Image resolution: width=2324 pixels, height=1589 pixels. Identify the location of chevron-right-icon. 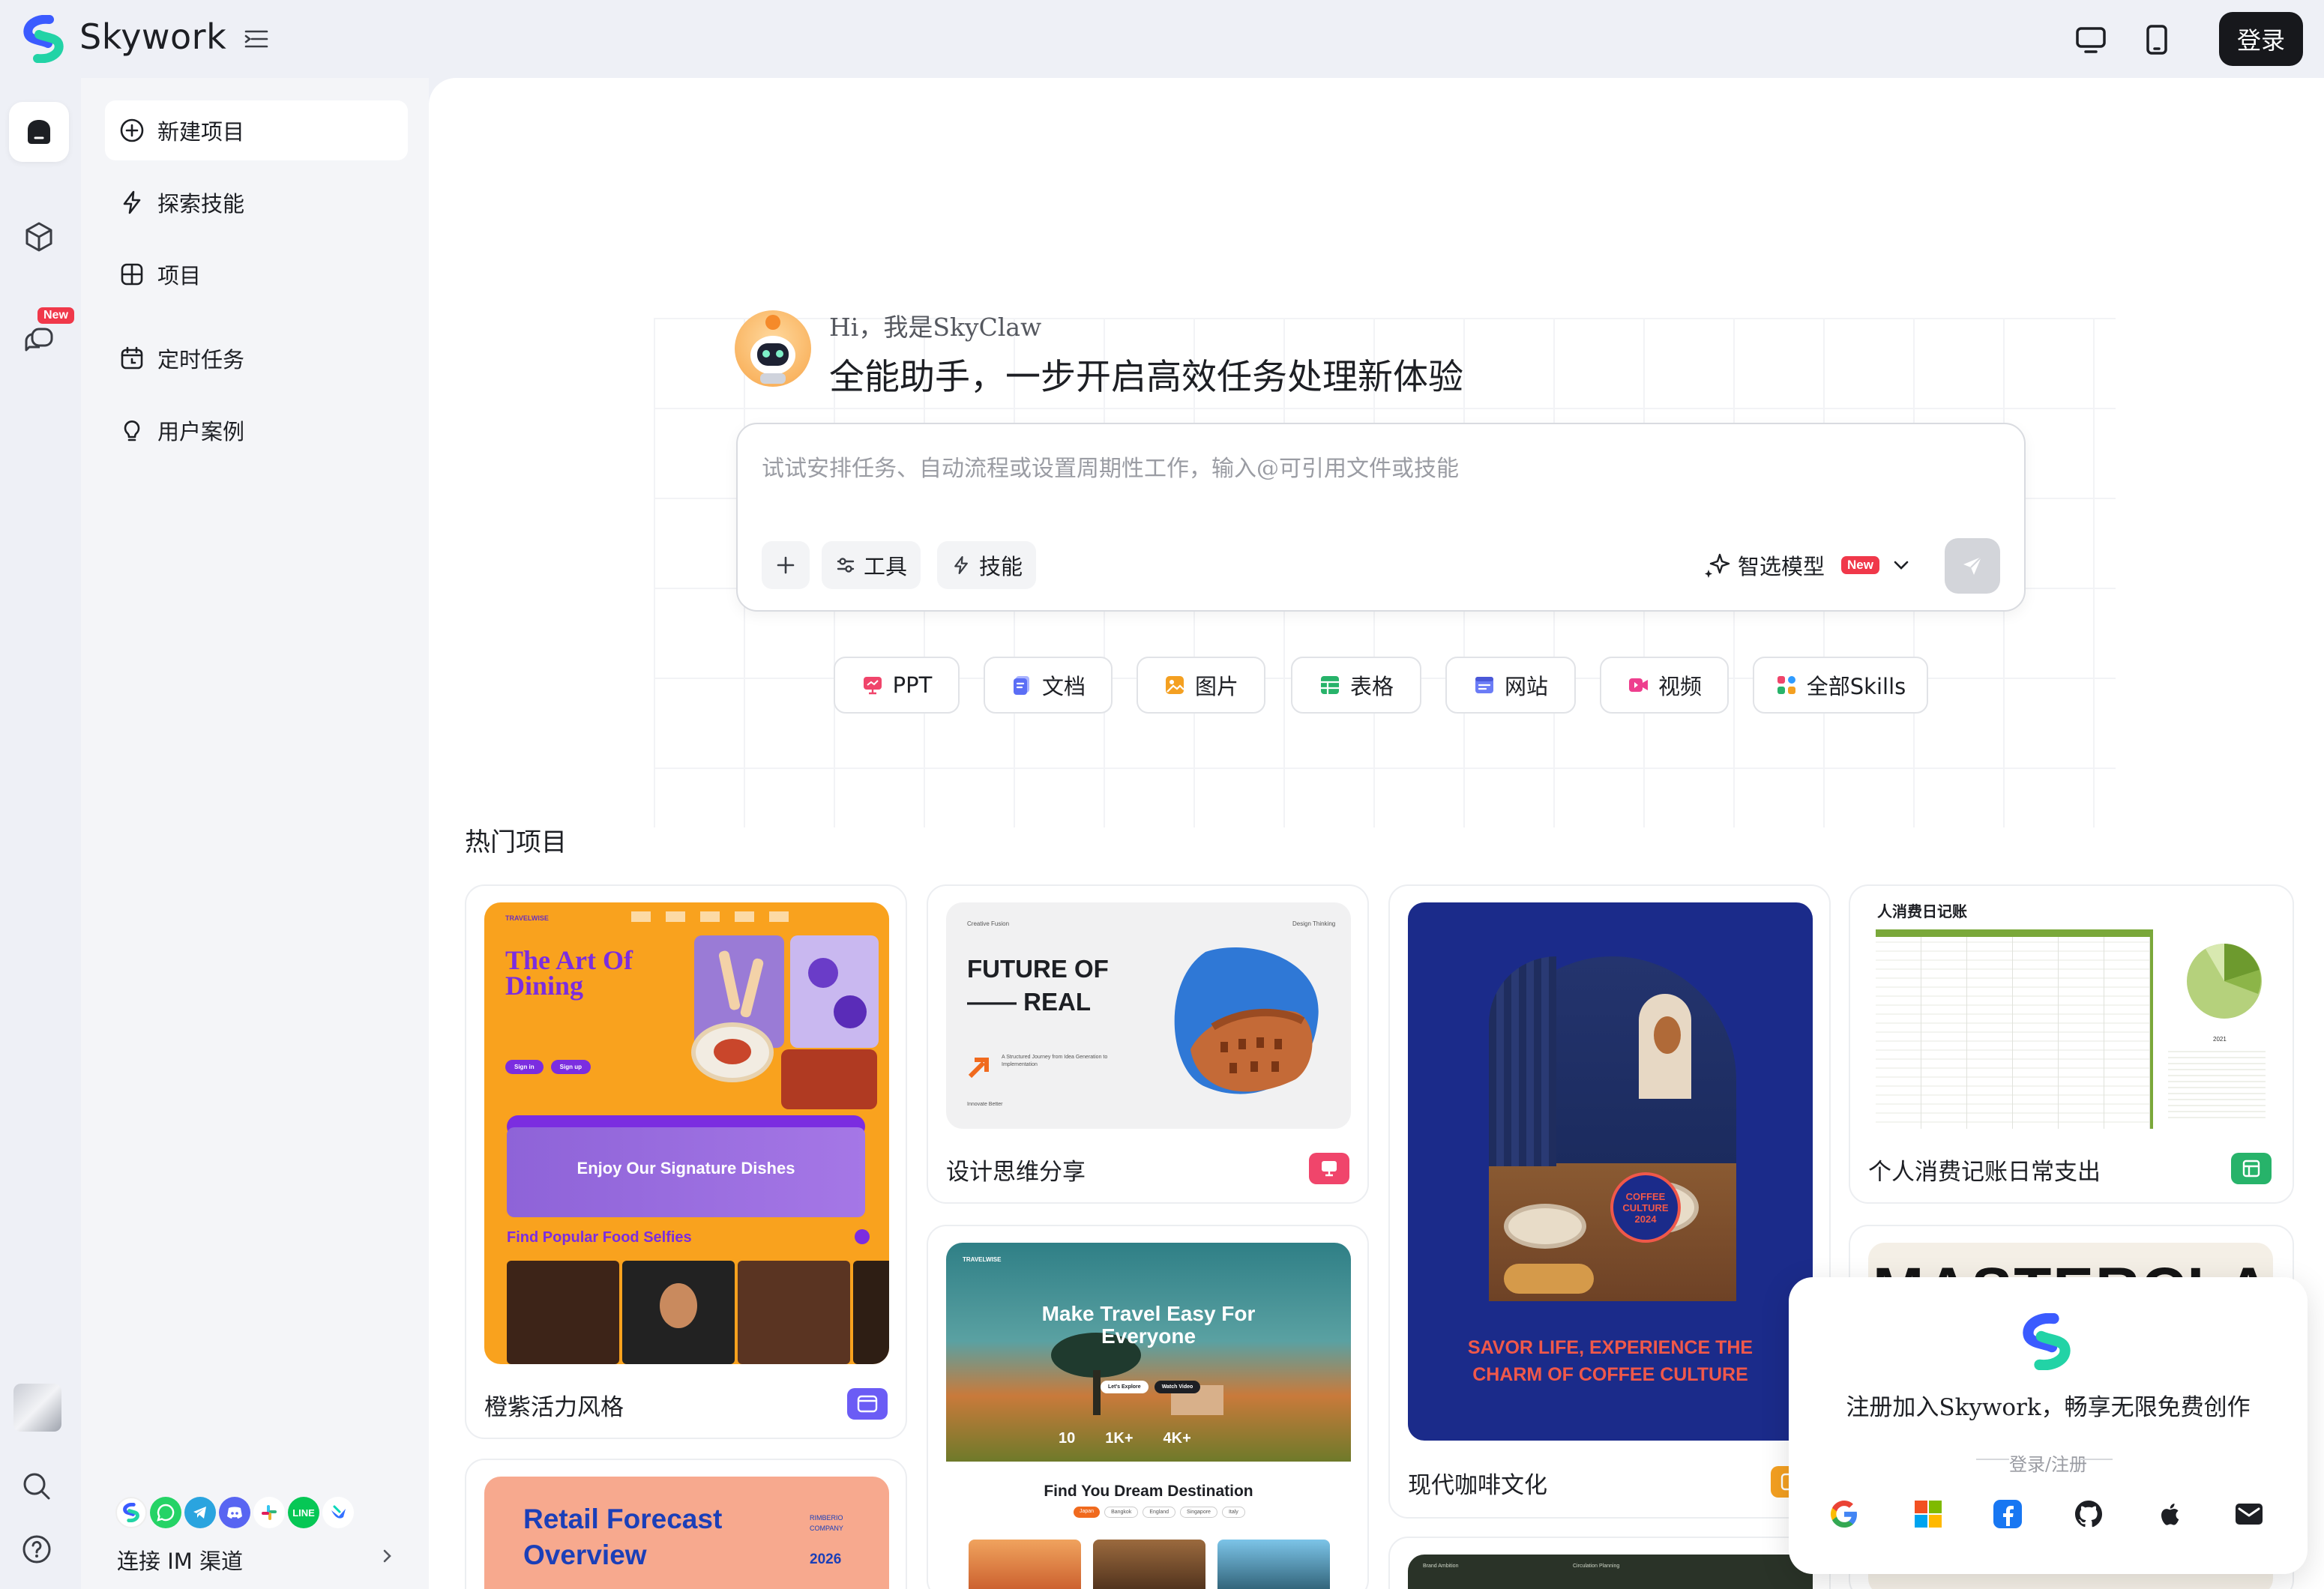
(387, 1556).